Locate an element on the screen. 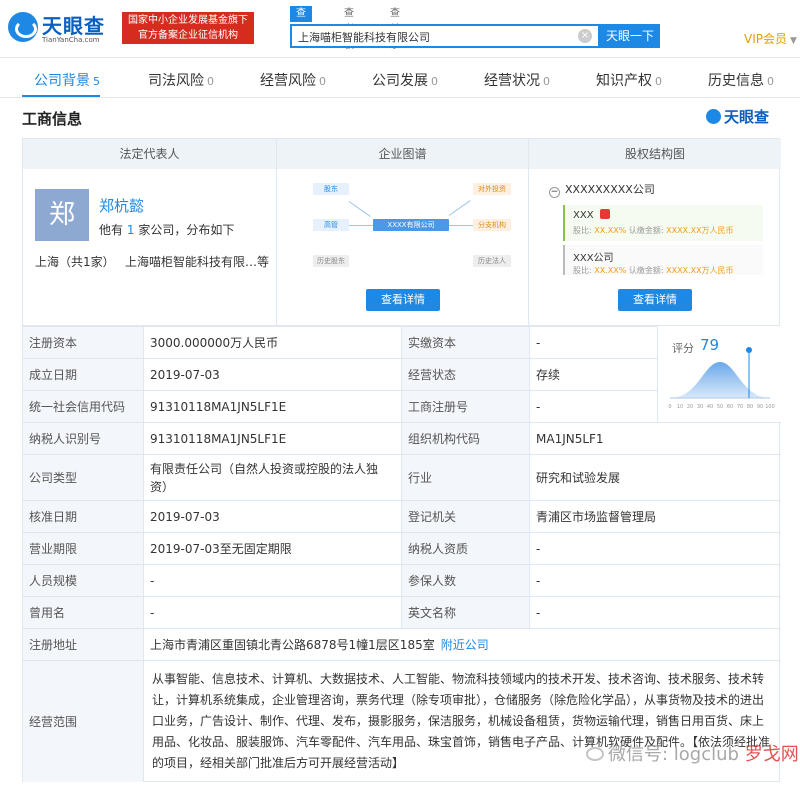 The height and width of the screenshot is (790, 800). vip-label: VIP会员 is located at coordinates (765, 39).